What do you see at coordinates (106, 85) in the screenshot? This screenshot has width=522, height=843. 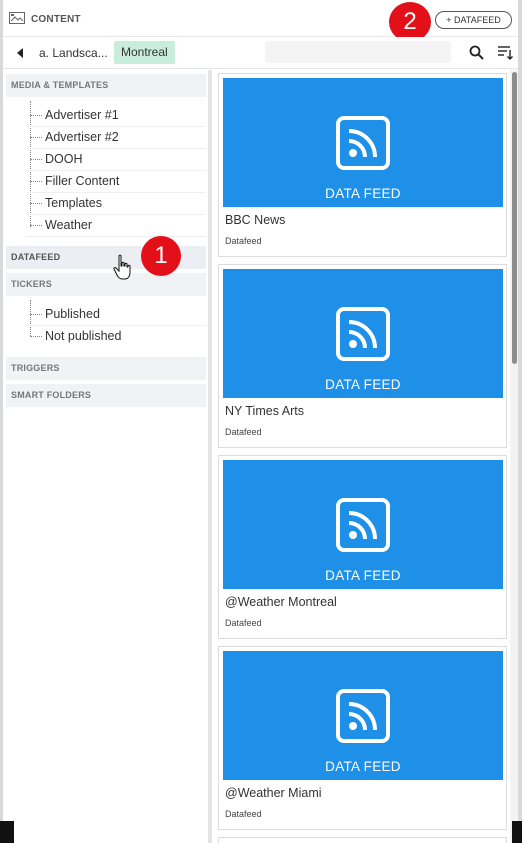 I see `section-media-templates: MEDIA & TEMPLATES` at bounding box center [106, 85].